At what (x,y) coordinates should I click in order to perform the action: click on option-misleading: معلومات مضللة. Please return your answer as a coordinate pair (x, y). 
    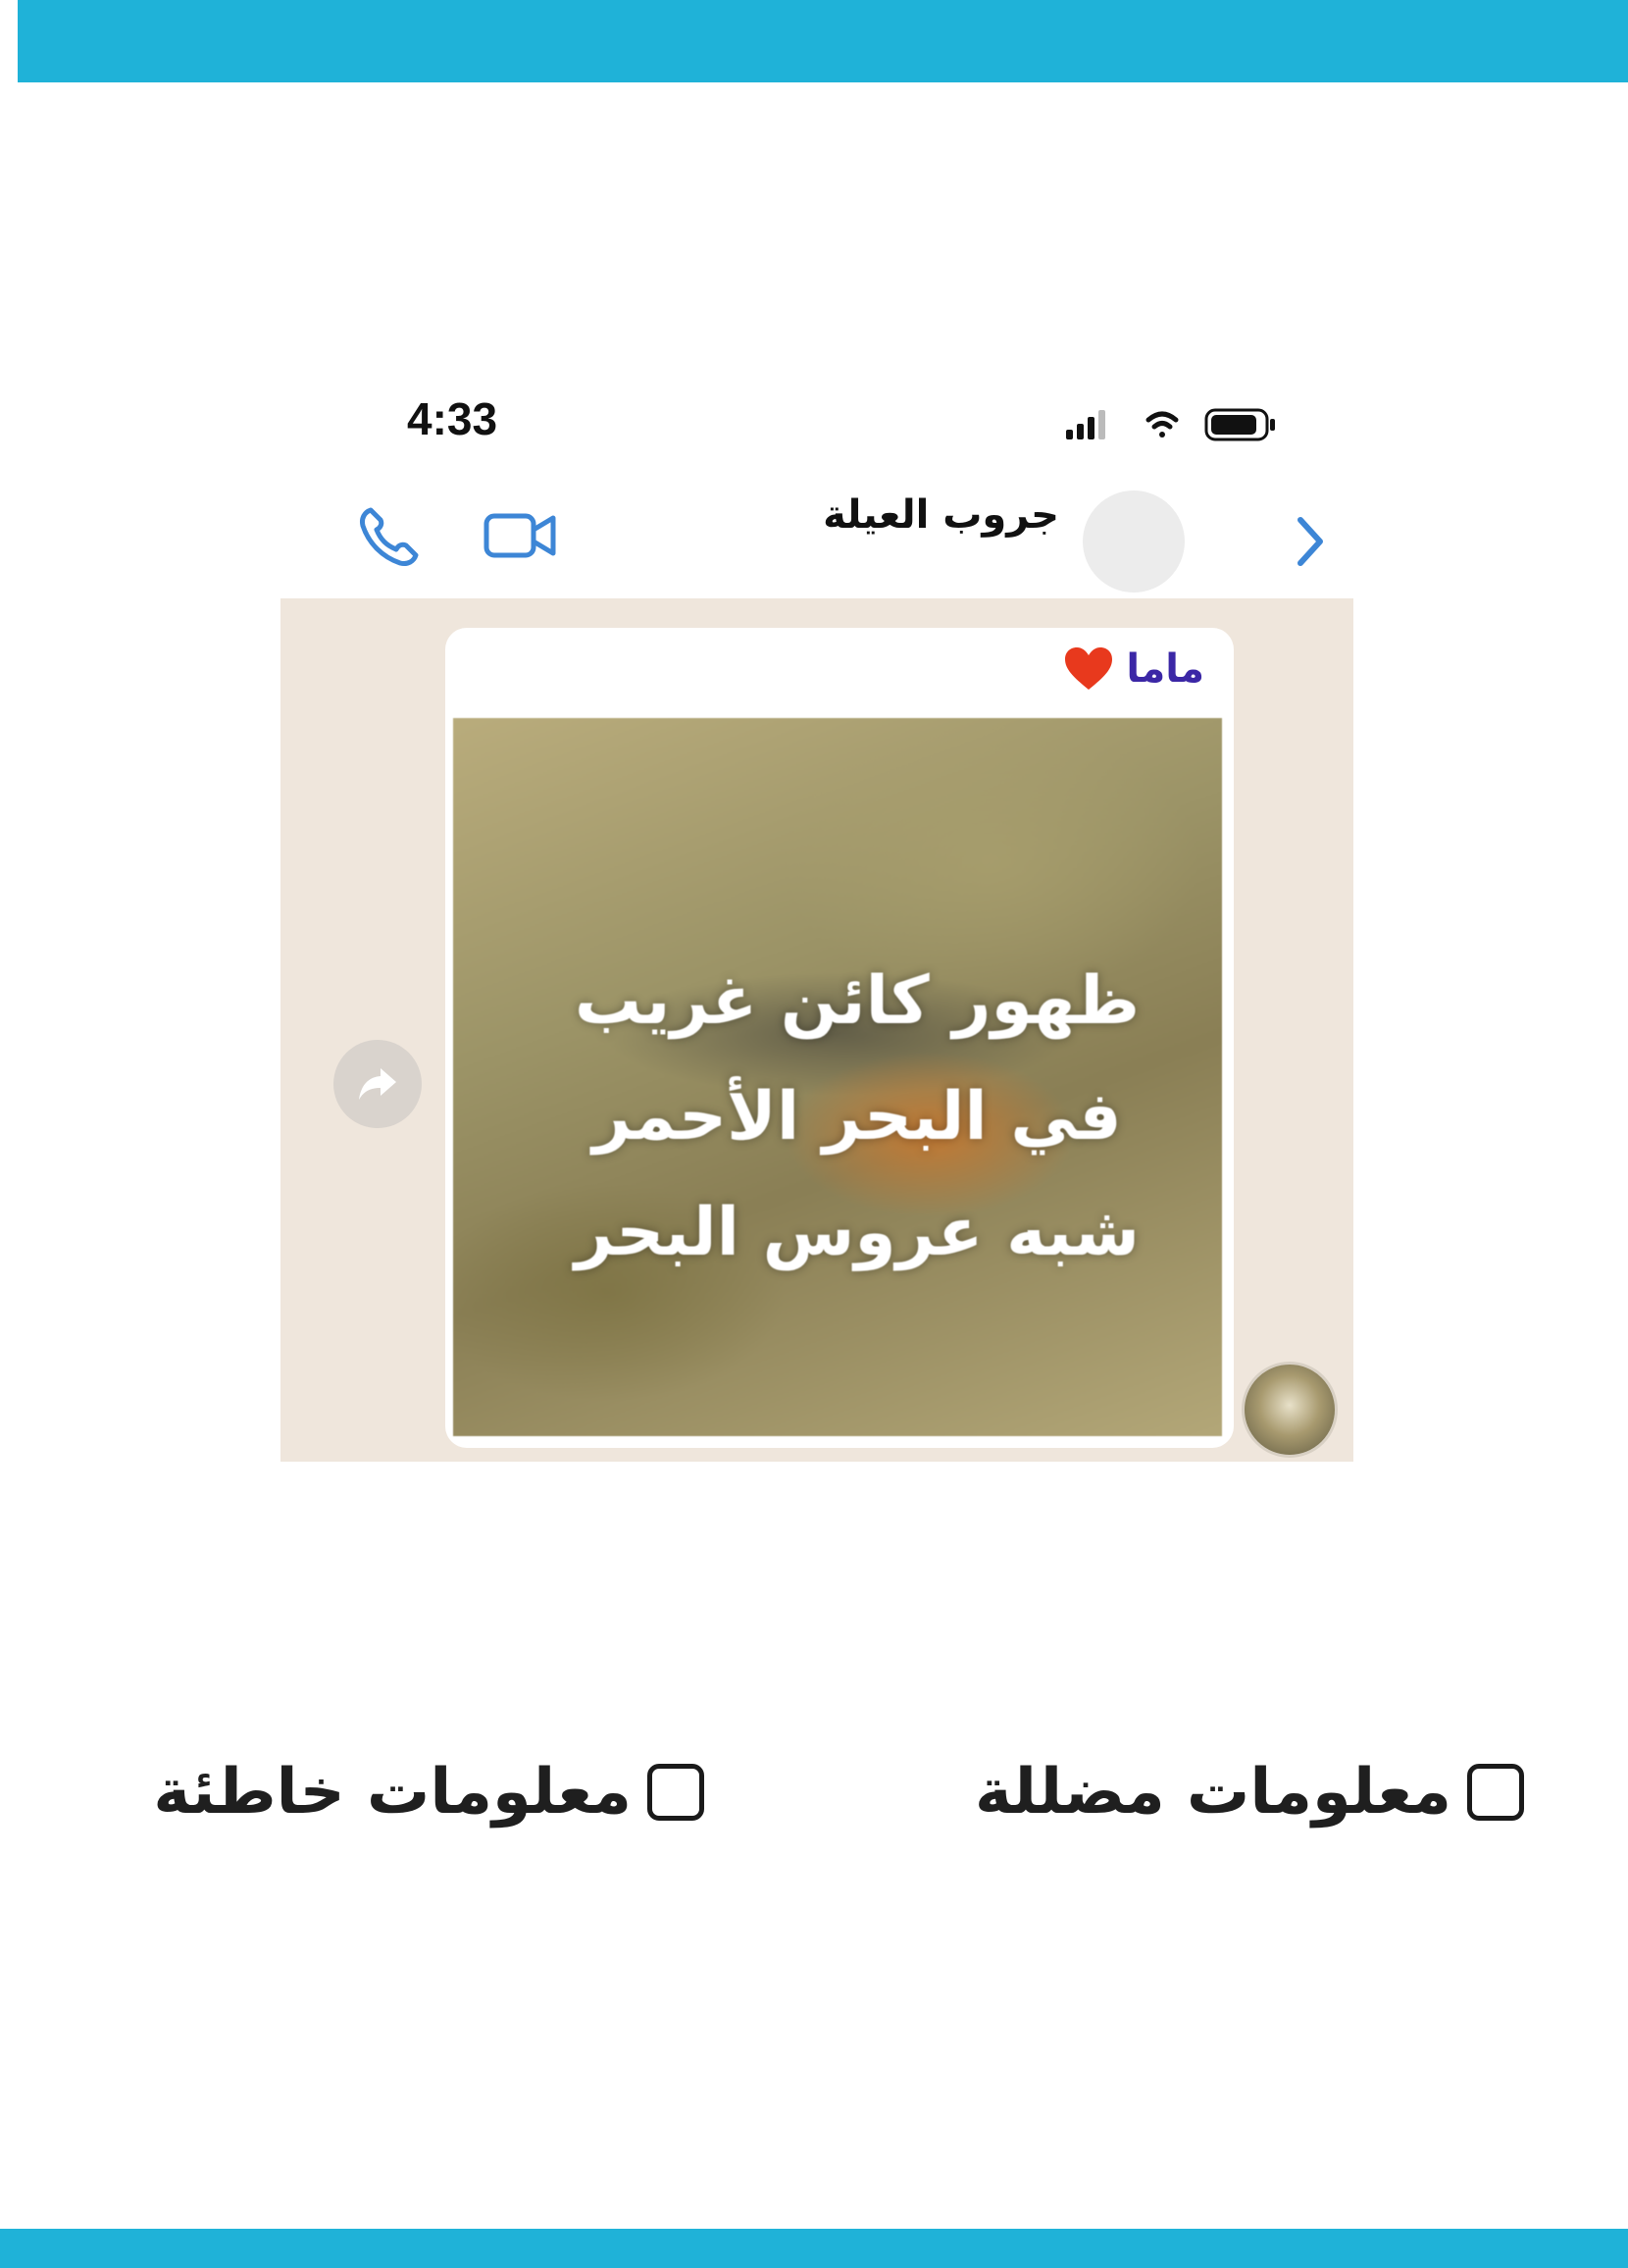
    Looking at the image, I should click on (1249, 1793).